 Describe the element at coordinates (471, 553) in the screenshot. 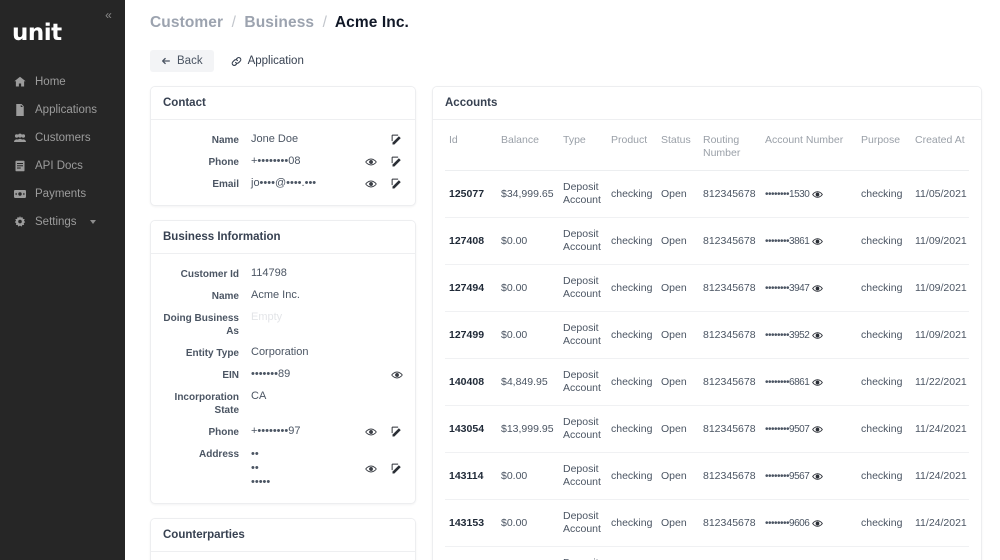

I see `cell-id: 143163` at that location.